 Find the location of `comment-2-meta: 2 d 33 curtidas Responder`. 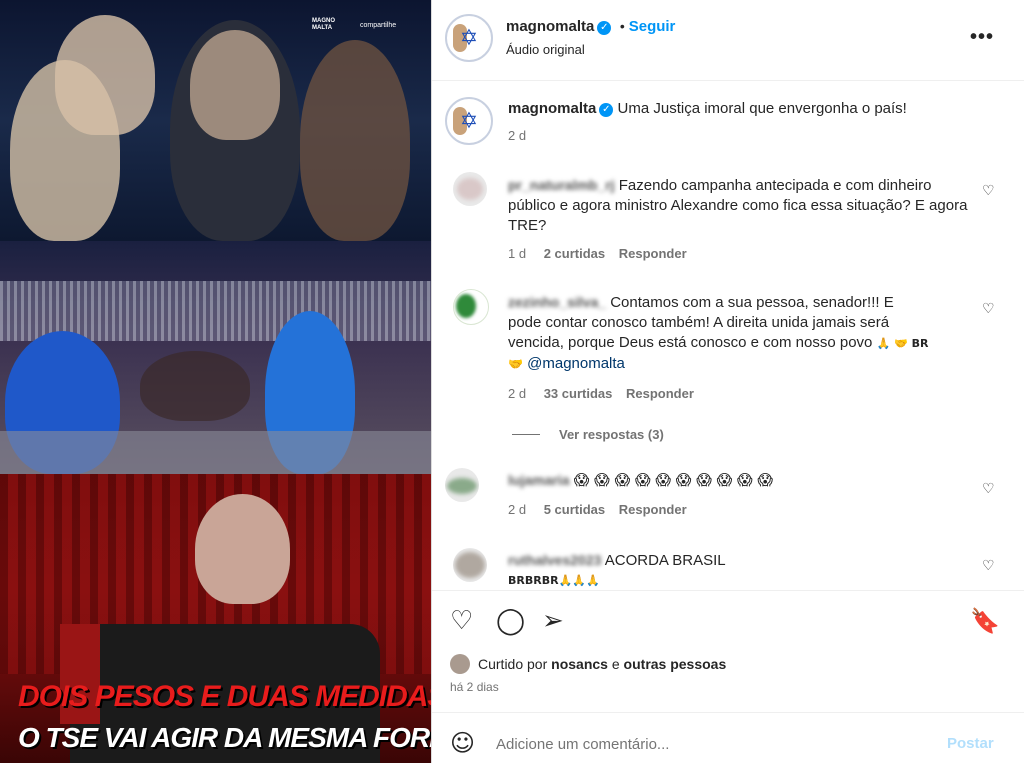

comment-2-meta: 2 d 33 curtidas Responder is located at coordinates (601, 393).